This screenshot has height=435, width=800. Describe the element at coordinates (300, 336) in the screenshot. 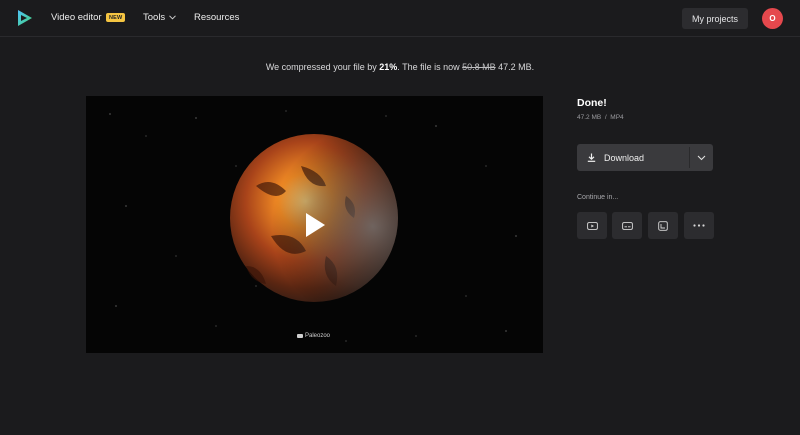

I see `camera-icon` at that location.